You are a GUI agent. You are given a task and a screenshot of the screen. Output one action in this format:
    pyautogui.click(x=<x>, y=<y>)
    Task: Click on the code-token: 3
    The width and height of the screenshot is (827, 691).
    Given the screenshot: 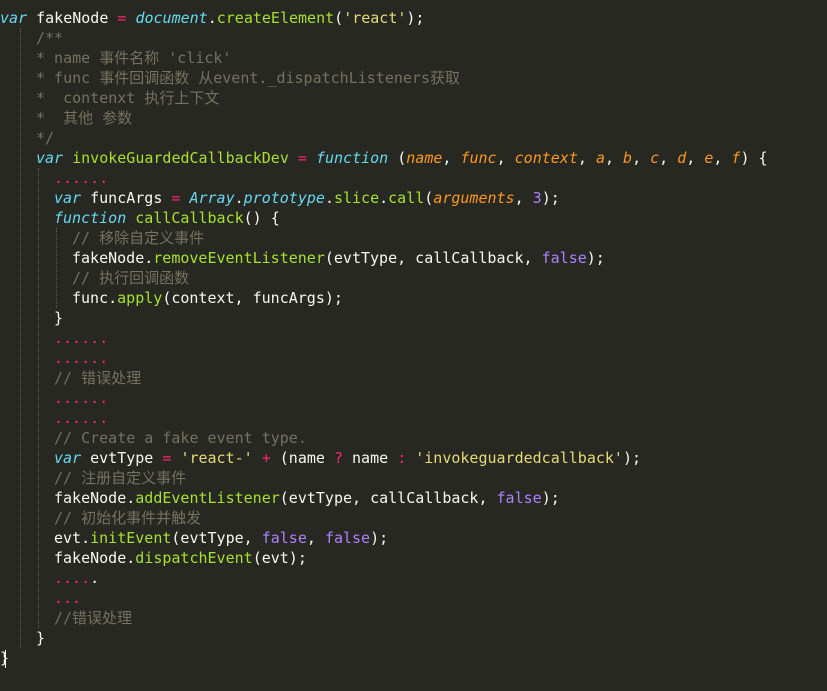 What is the action you would take?
    pyautogui.click(x=537, y=198)
    